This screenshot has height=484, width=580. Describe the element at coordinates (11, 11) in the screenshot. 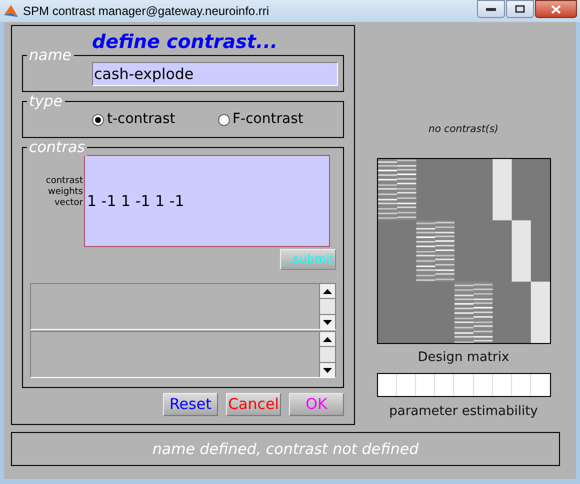

I see `app-icon` at that location.